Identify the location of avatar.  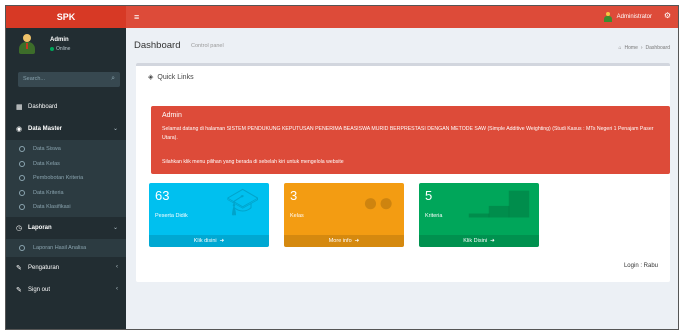
(27, 44).